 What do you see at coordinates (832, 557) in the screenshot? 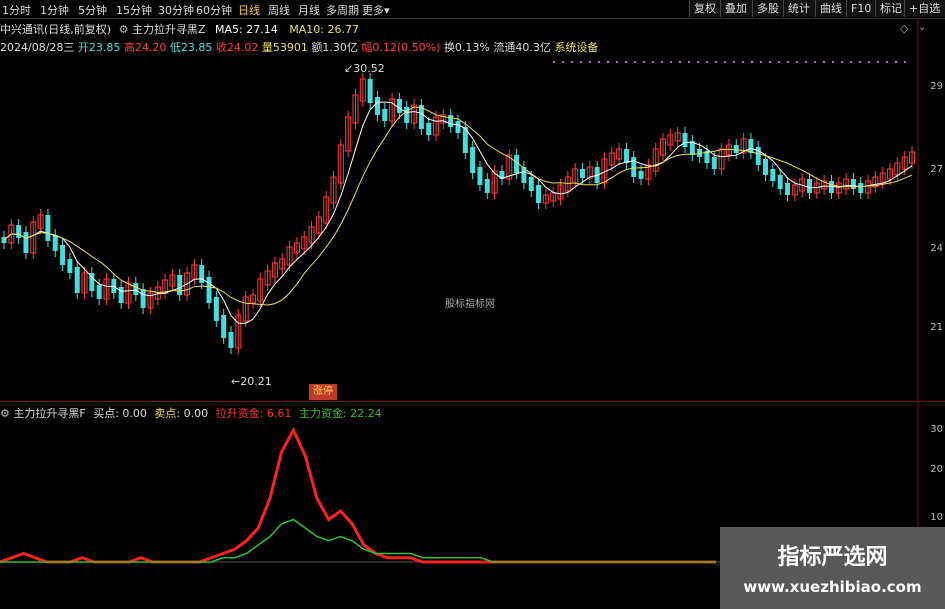
I see `watermark-title: 指标严选网` at bounding box center [832, 557].